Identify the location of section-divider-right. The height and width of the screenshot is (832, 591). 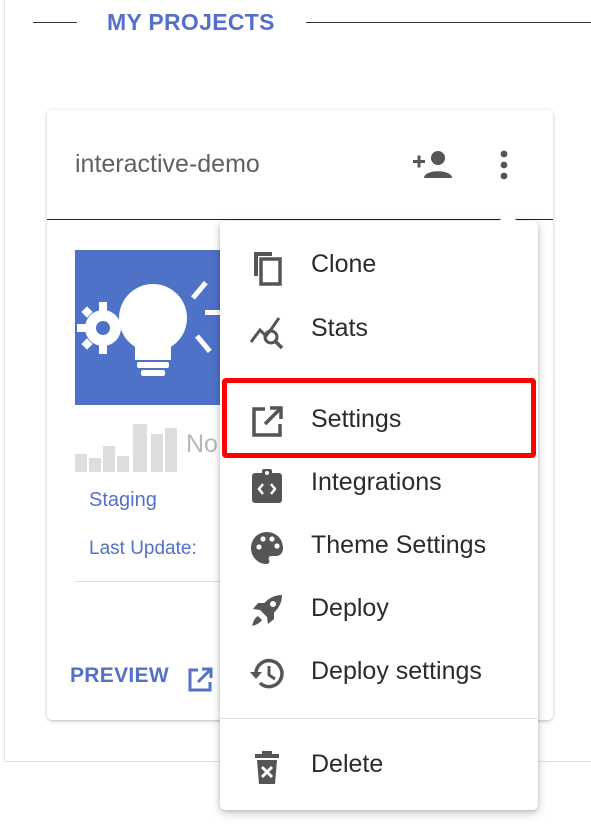
(448, 22).